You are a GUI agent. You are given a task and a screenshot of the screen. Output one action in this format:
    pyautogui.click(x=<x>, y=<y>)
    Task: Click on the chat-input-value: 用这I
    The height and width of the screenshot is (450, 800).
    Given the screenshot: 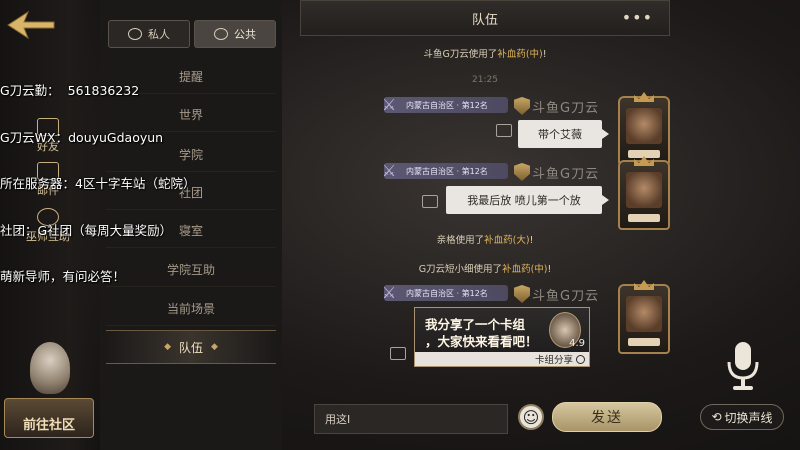 What is the action you would take?
    pyautogui.click(x=338, y=419)
    